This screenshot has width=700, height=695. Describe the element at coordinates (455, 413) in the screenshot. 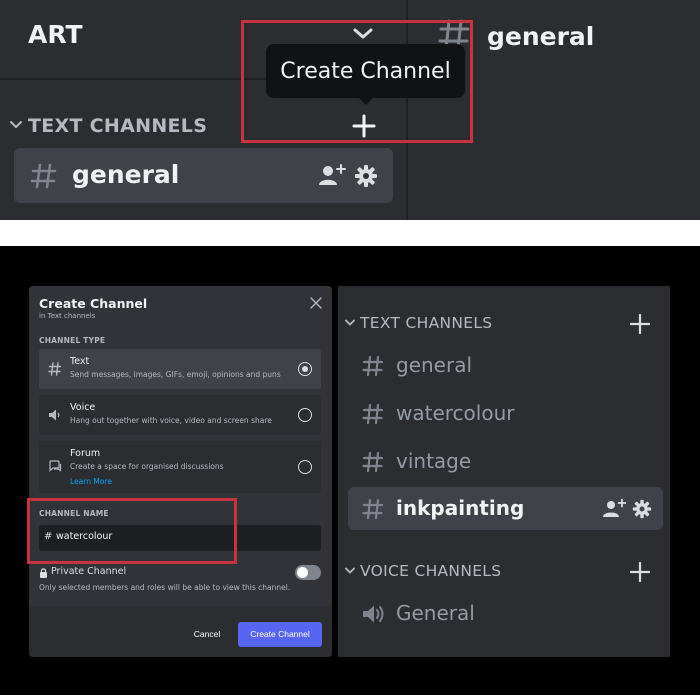

I see `channel-name: watercolour` at that location.